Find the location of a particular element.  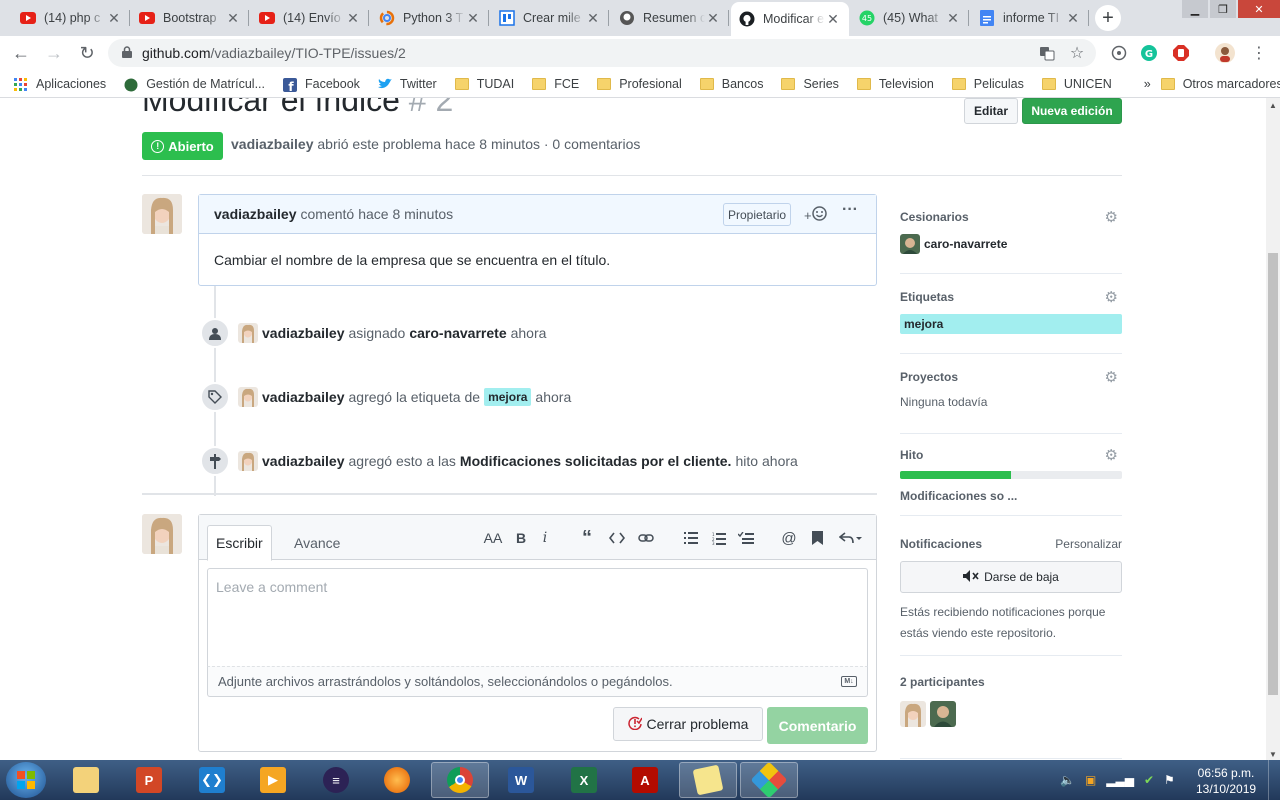

browser-tab: Bootstrap ✕ is located at coordinates (190, 18).